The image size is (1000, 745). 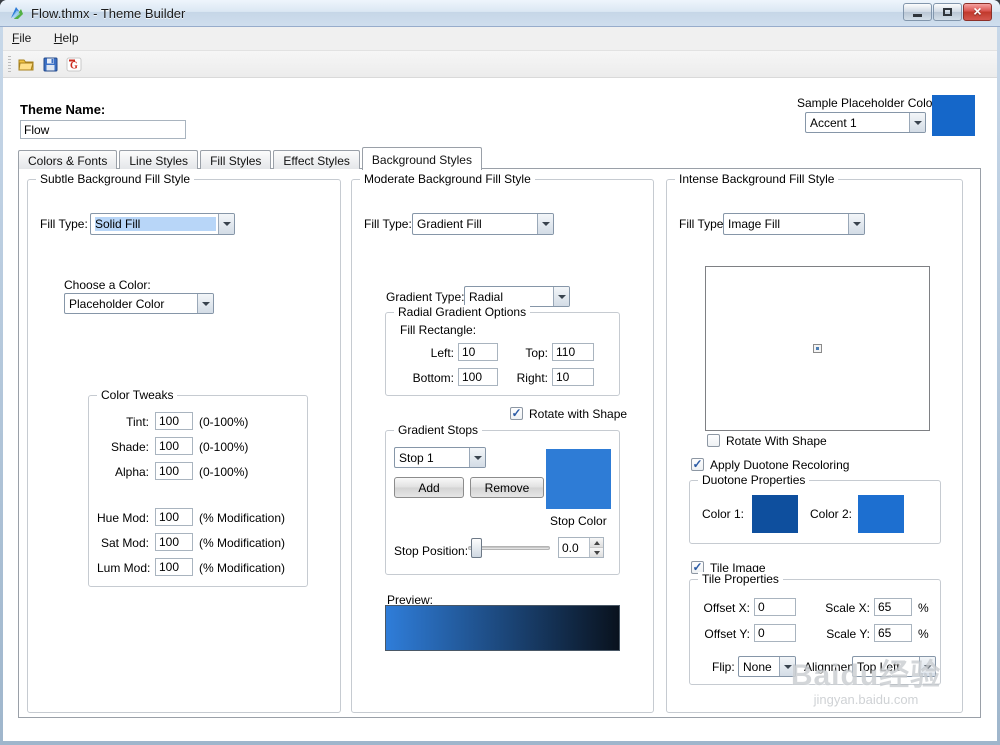 What do you see at coordinates (923, 608) in the screenshot?
I see `scale-x-percent: %` at bounding box center [923, 608].